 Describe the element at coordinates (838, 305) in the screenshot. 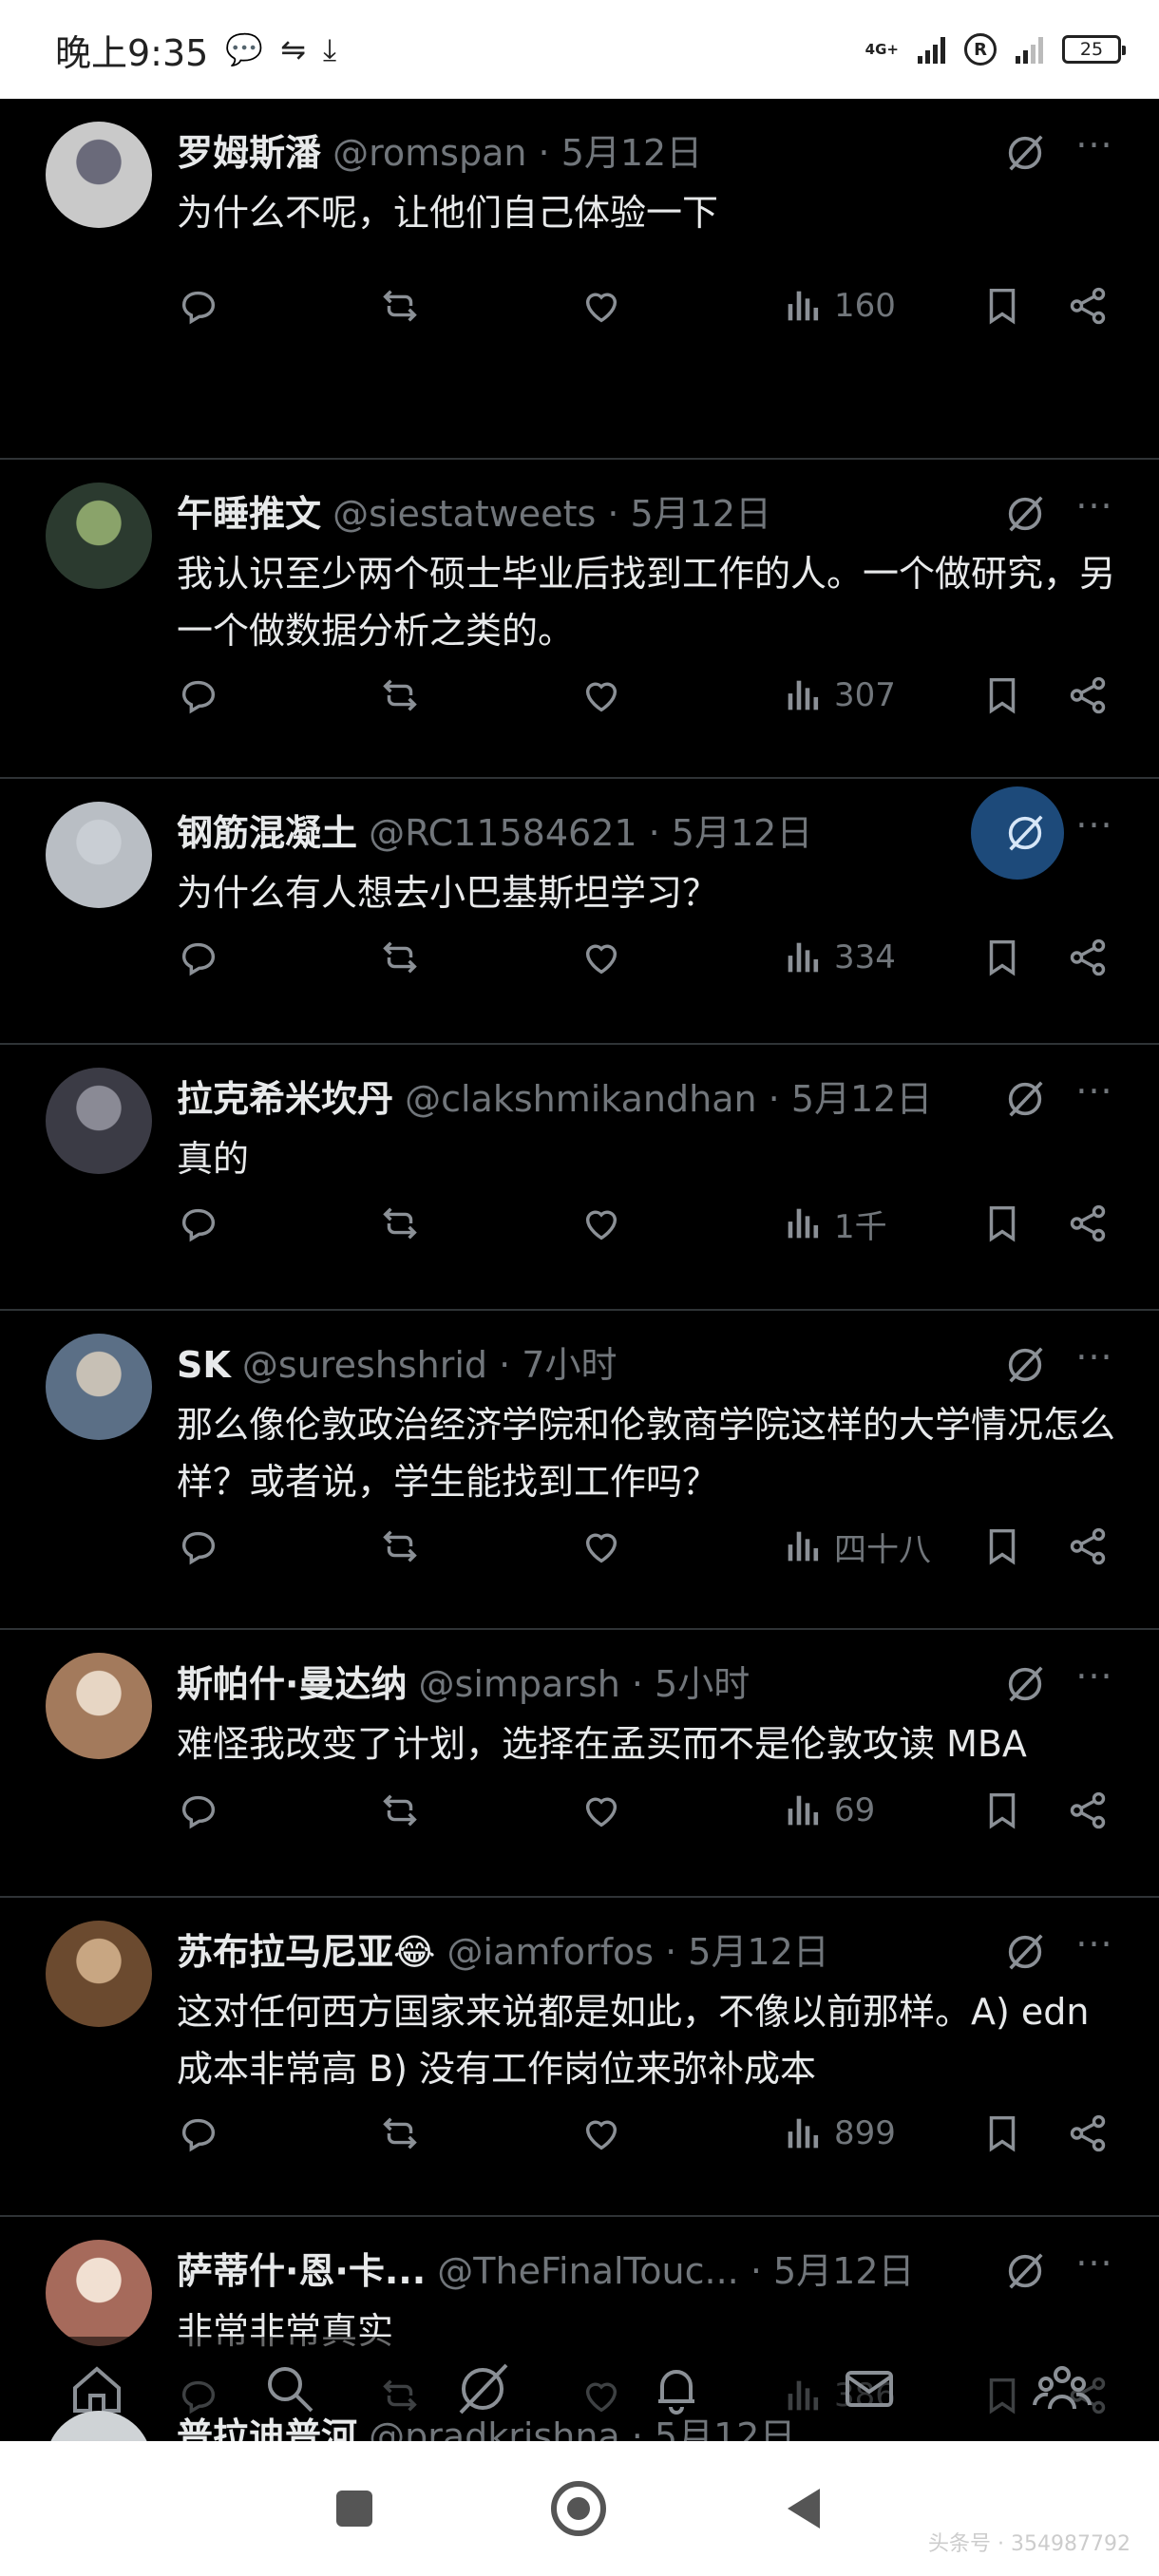

I see `views-button: 160` at that location.